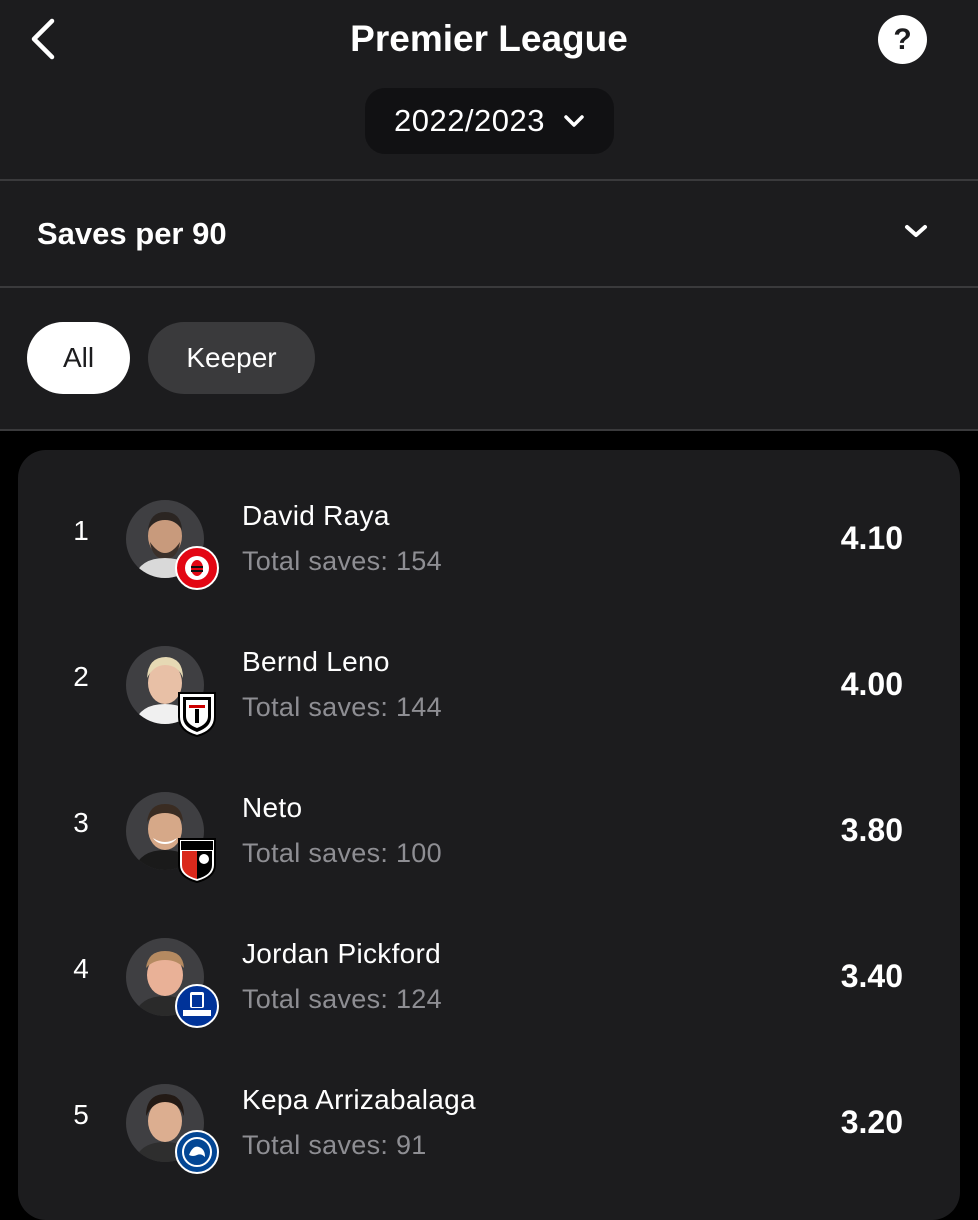 This screenshot has height=1220, width=978. I want to click on player-row: 1 David Raya Total saves: 154 4.10, so click(489, 531).